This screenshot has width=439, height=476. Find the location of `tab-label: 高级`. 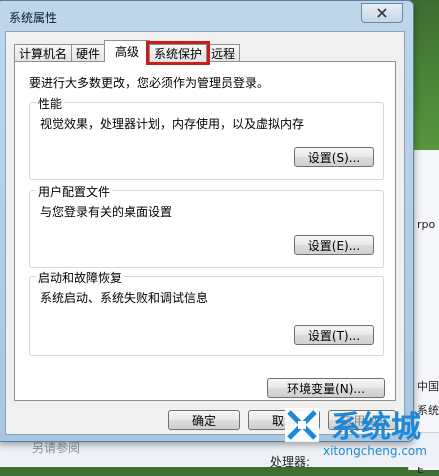

tab-label: 高级 is located at coordinates (127, 52).